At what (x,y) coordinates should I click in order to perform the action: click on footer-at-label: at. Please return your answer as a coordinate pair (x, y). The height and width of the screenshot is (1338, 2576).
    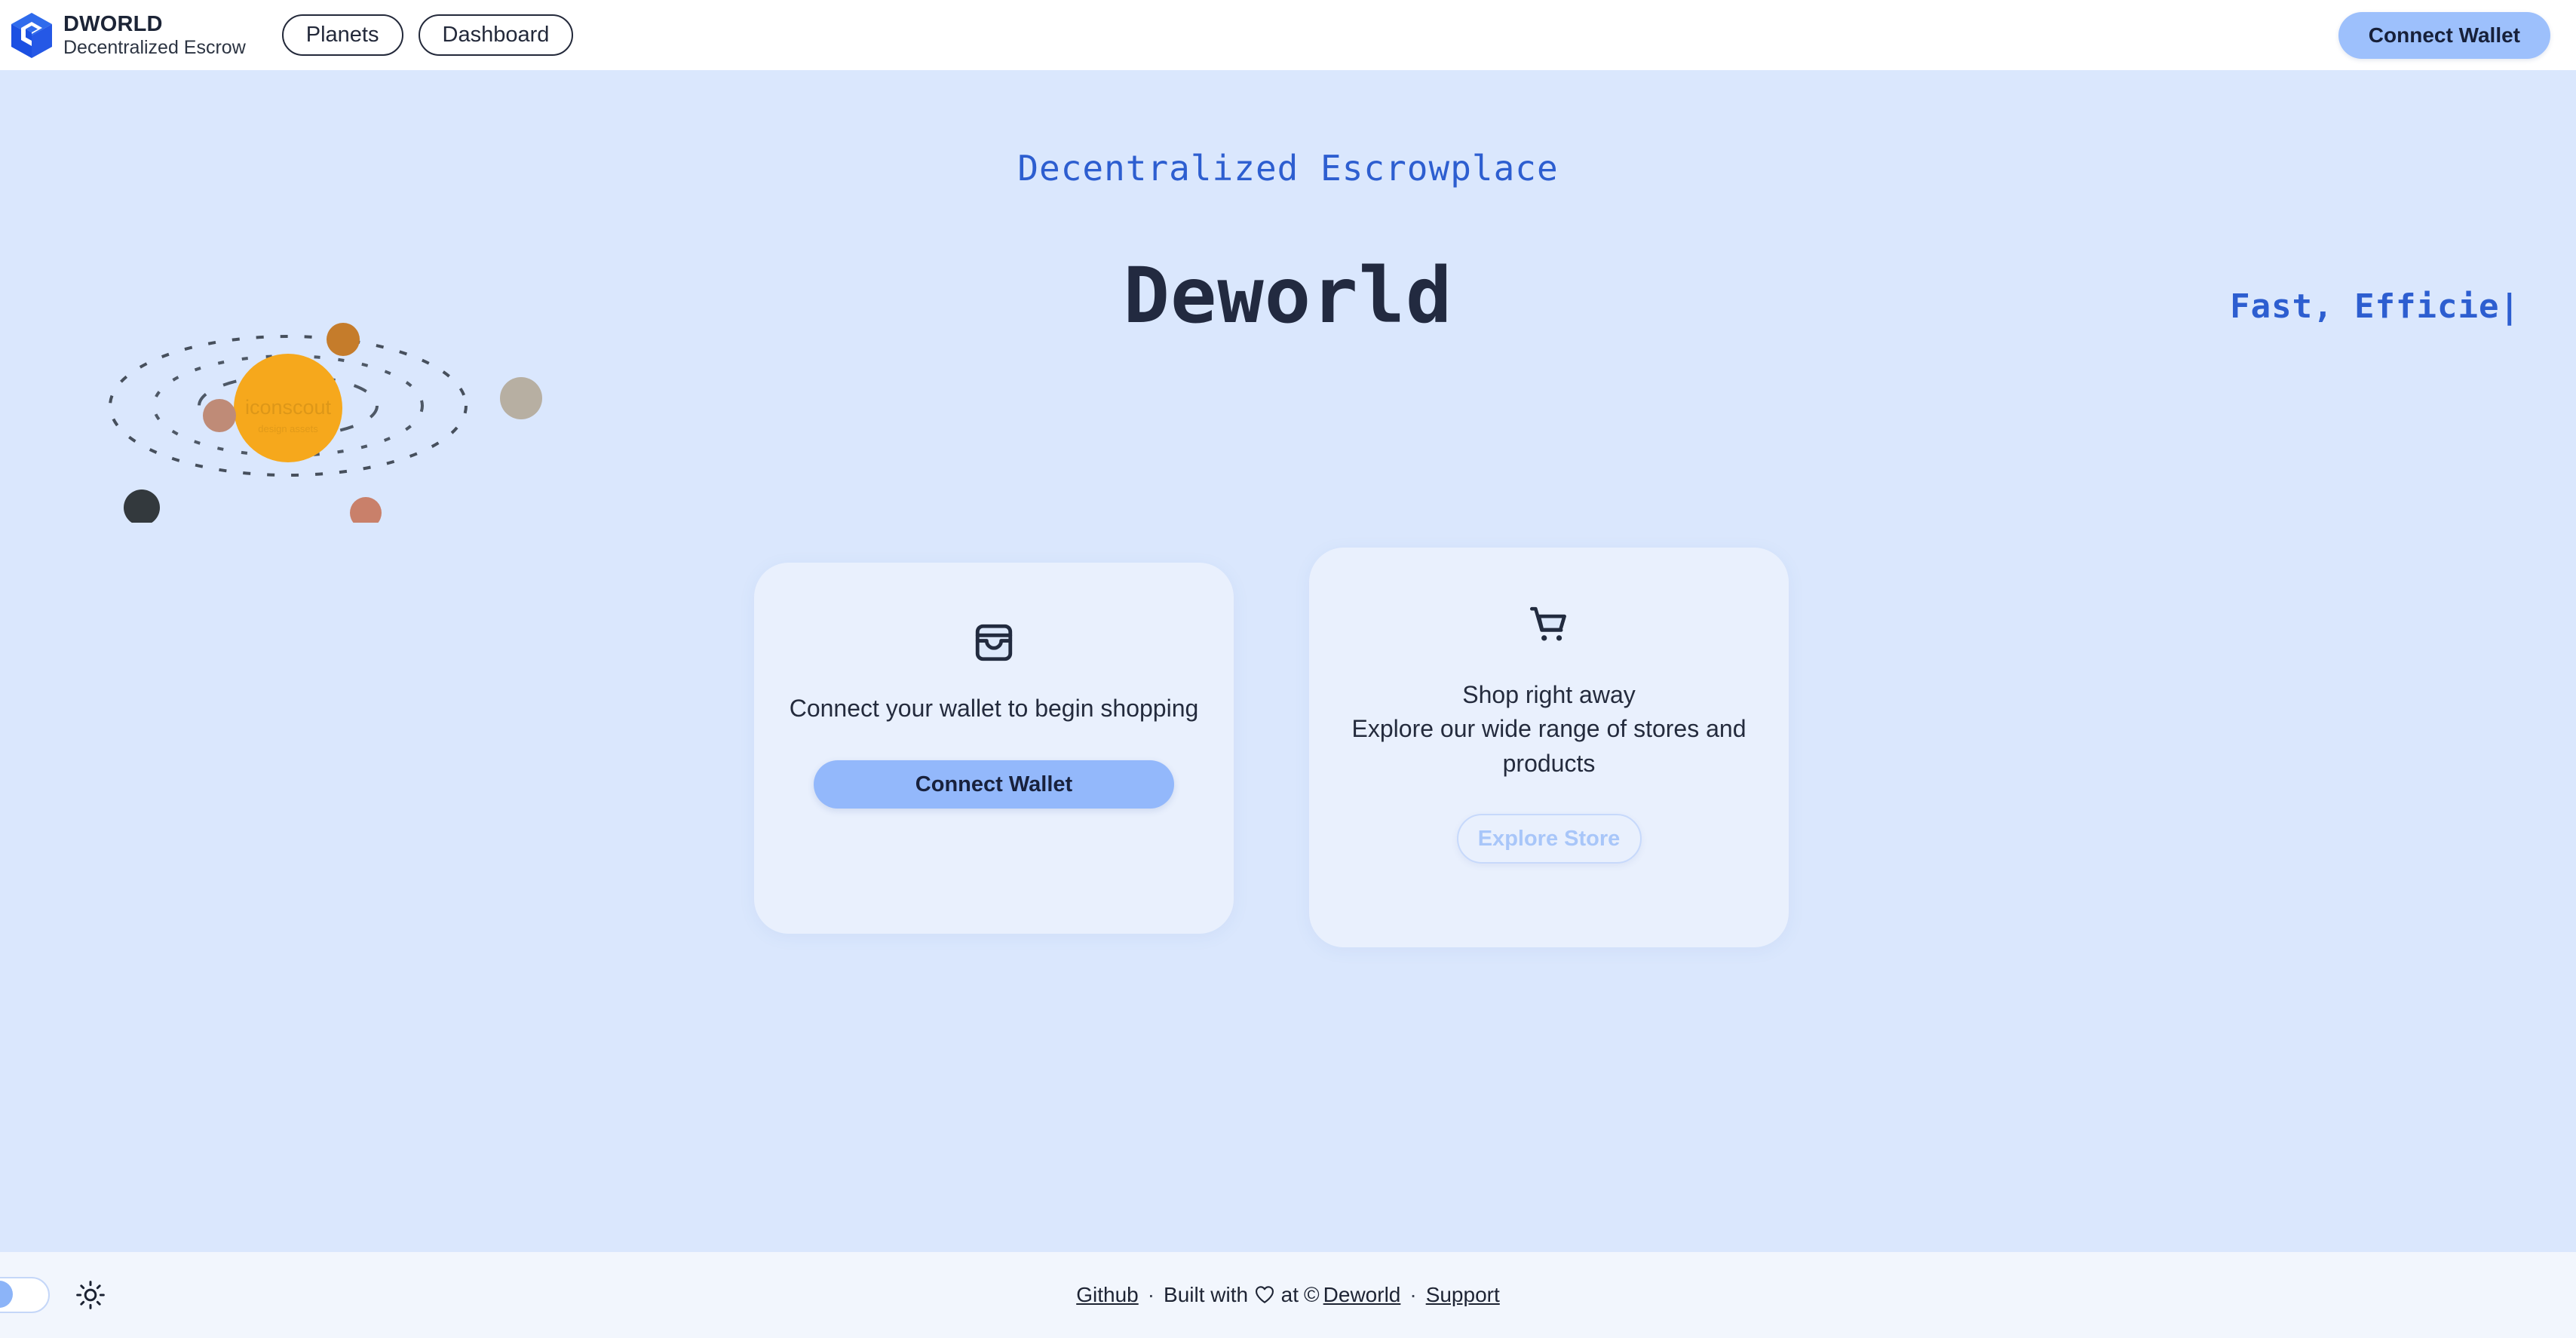
    Looking at the image, I should click on (1289, 1294).